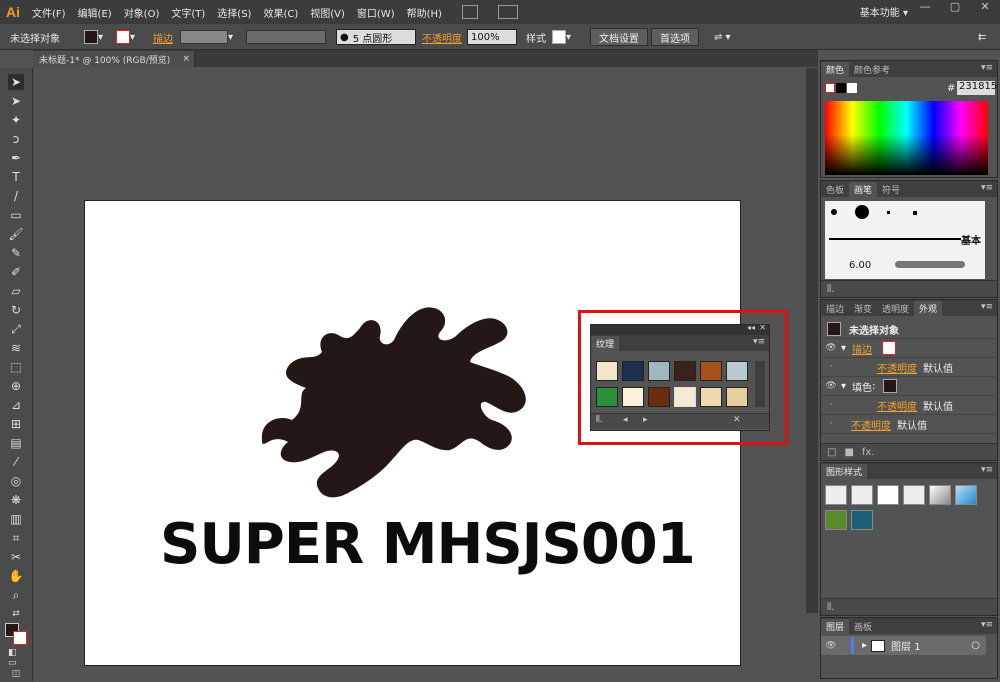 This screenshot has width=1000, height=682. I want to click on black-swatch, so click(841, 88).